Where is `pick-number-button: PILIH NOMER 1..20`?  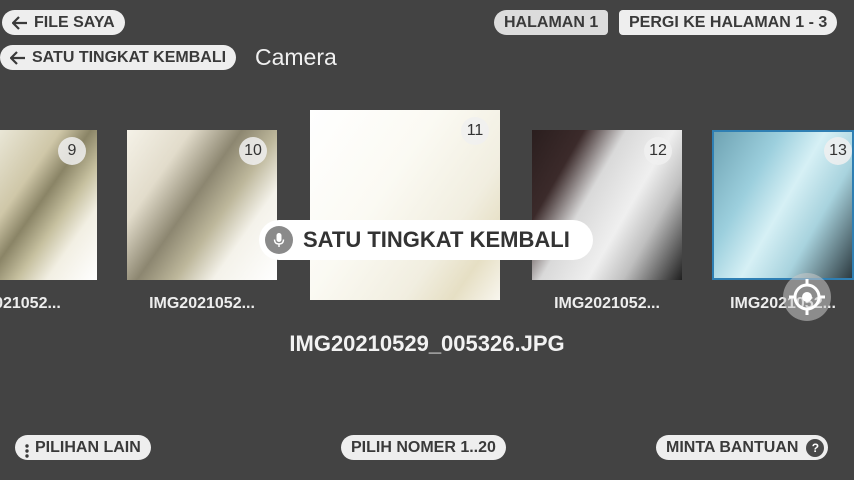 pick-number-button: PILIH NOMER 1..20 is located at coordinates (423, 447).